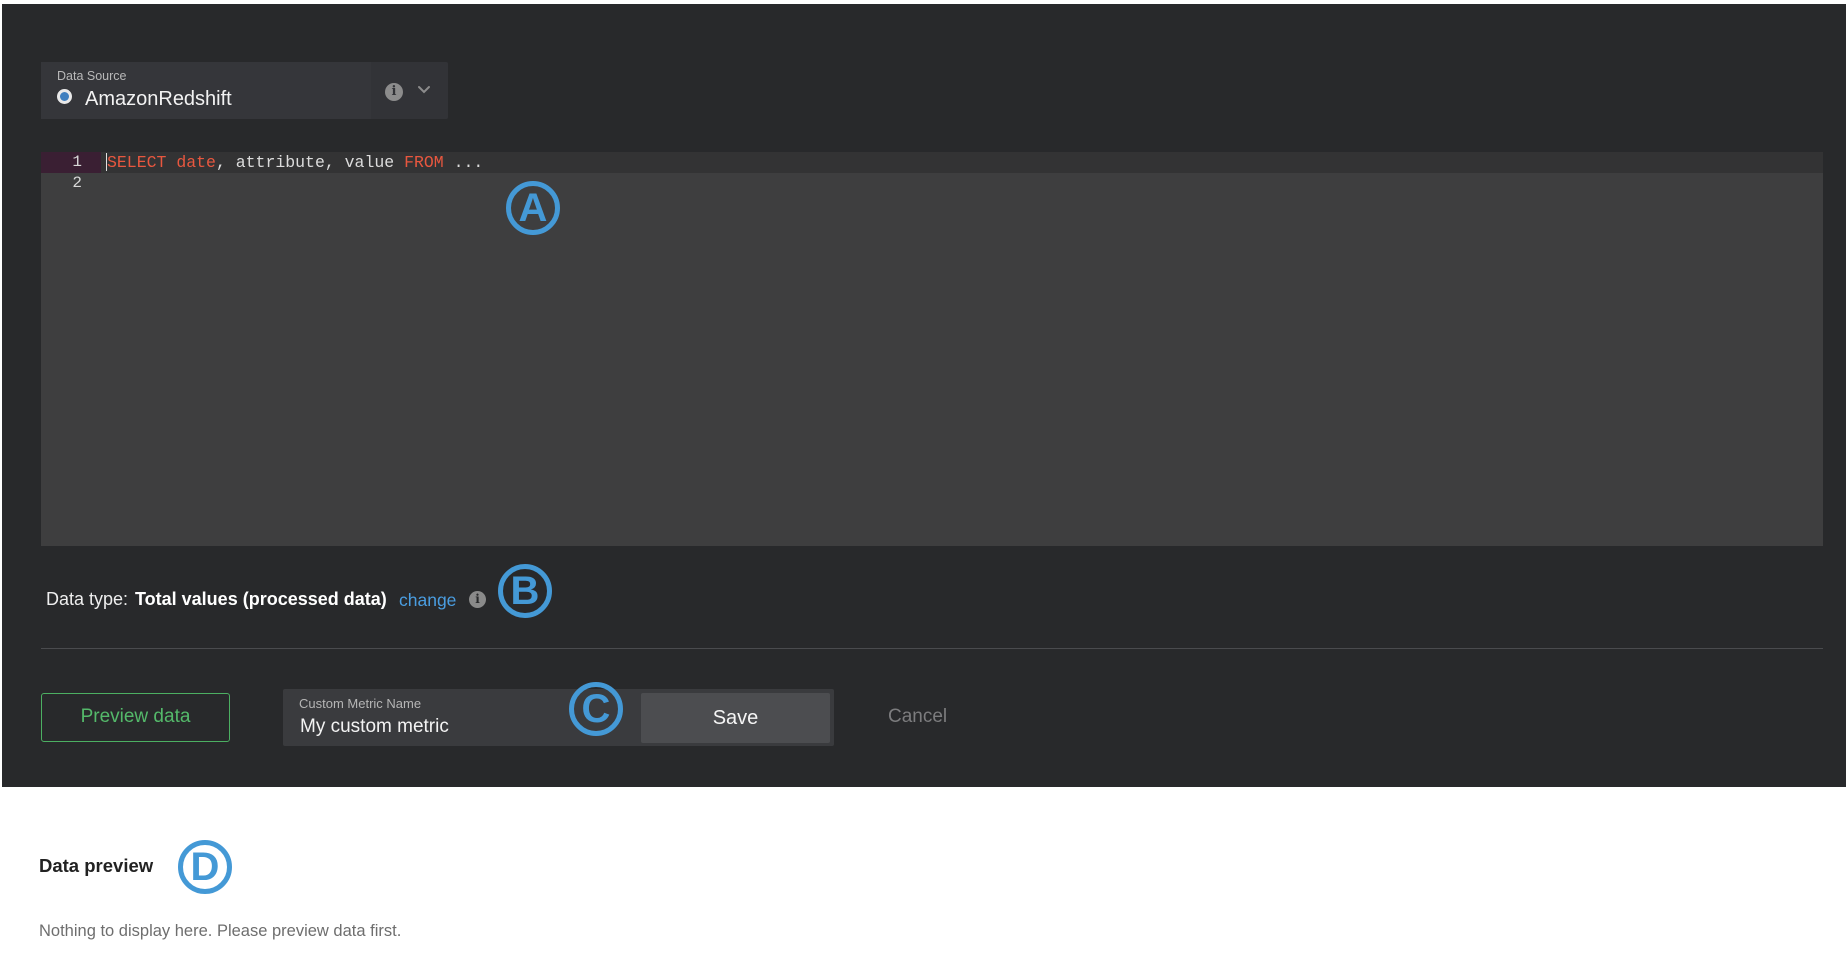 Image resolution: width=1848 pixels, height=964 pixels. What do you see at coordinates (917, 717) in the screenshot?
I see `cancel-button: Cancel` at bounding box center [917, 717].